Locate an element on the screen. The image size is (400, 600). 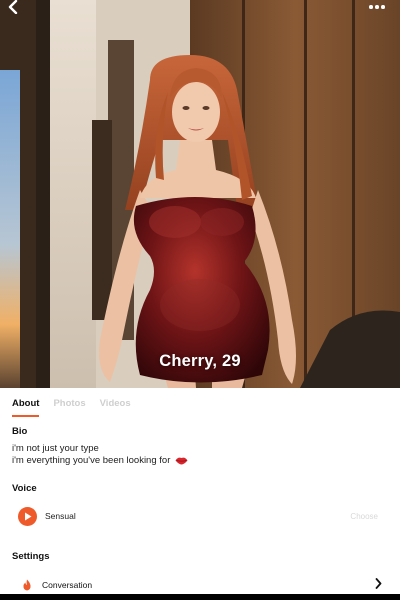
play-voice-button is located at coordinates (27, 516).